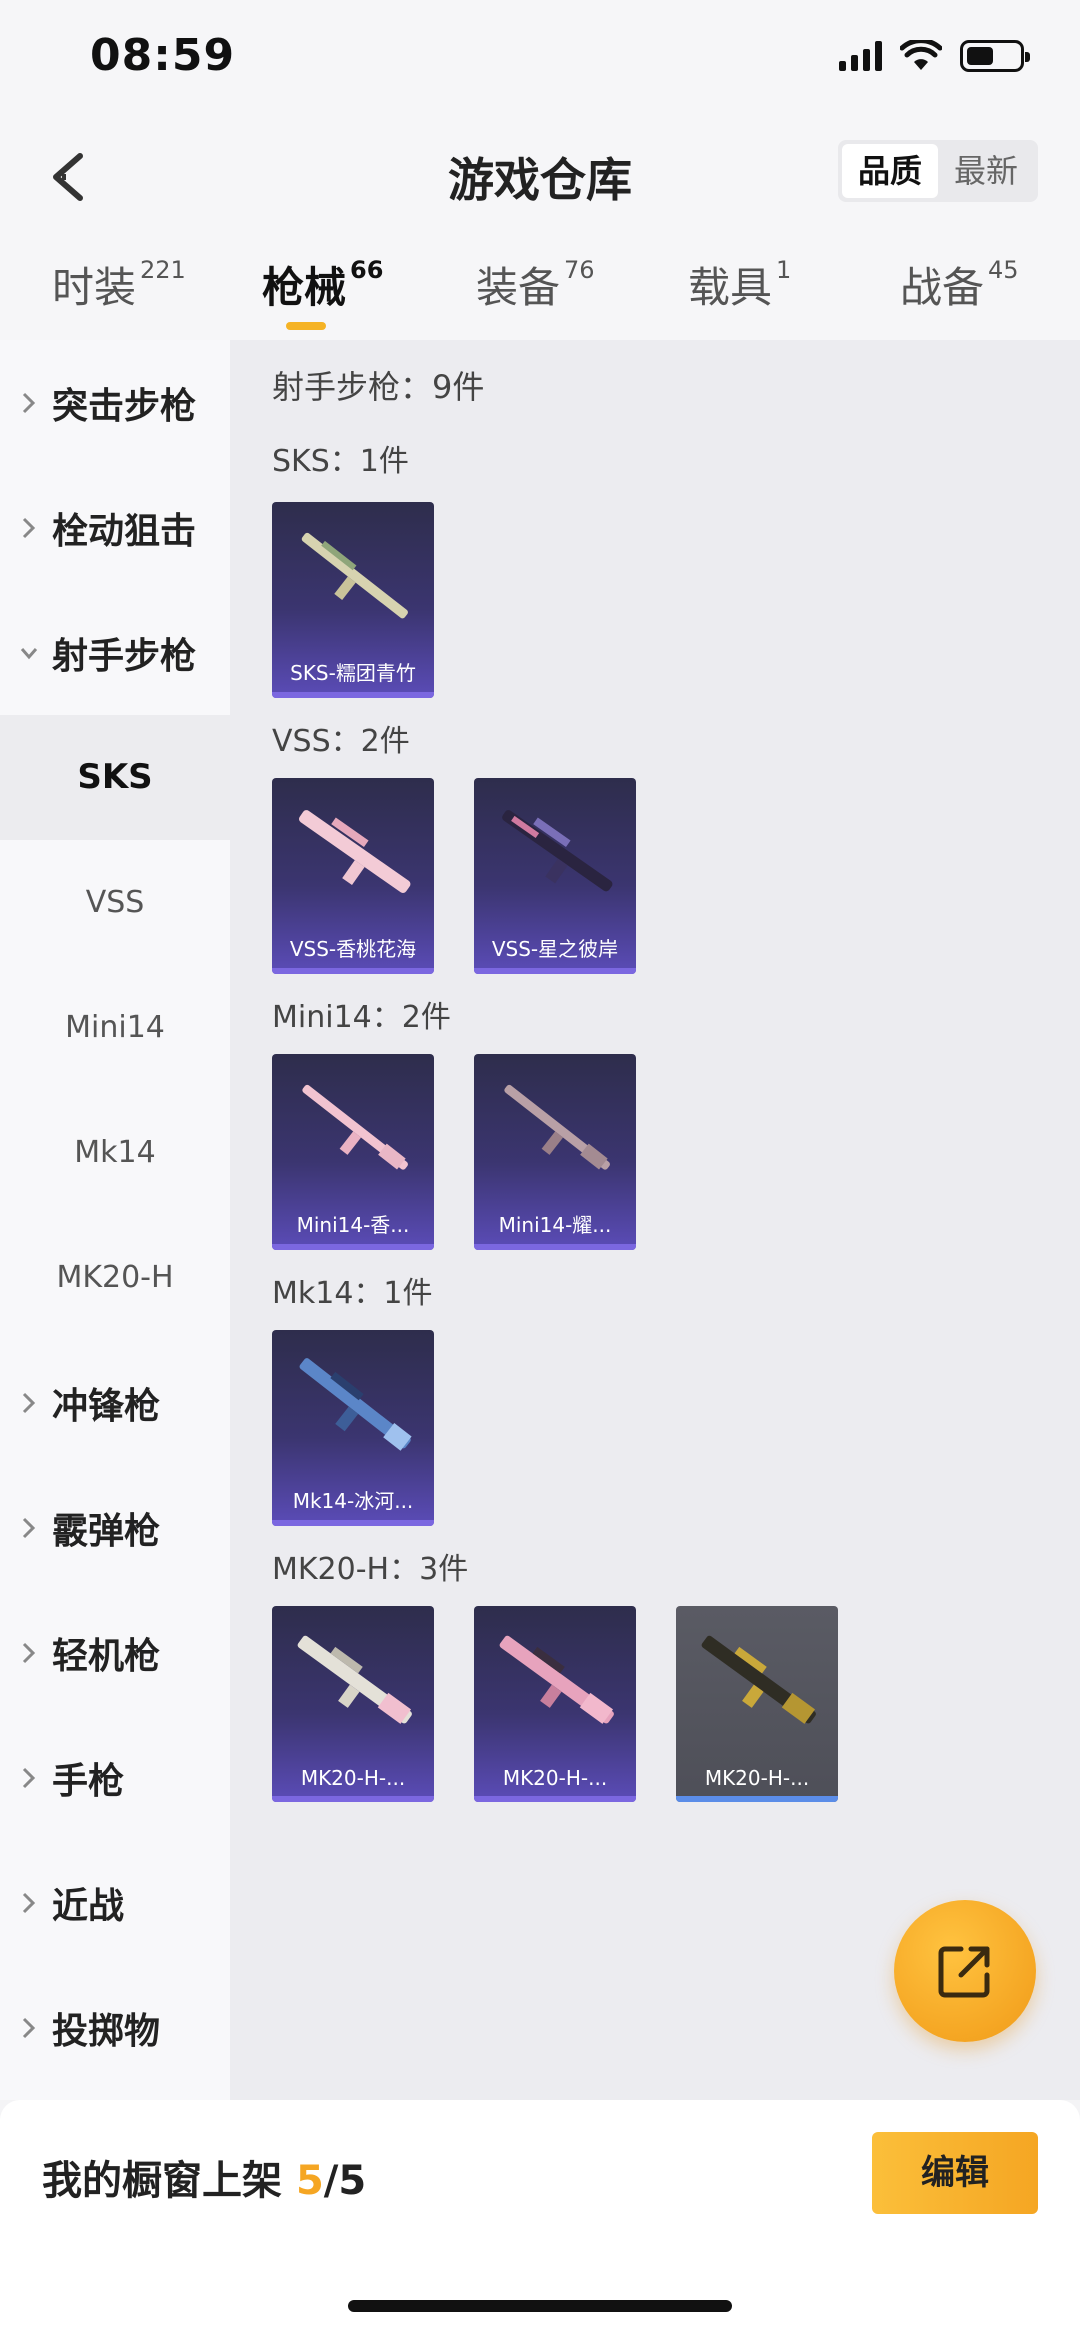  What do you see at coordinates (163, 55) in the screenshot?
I see `status-time: 08:59` at bounding box center [163, 55].